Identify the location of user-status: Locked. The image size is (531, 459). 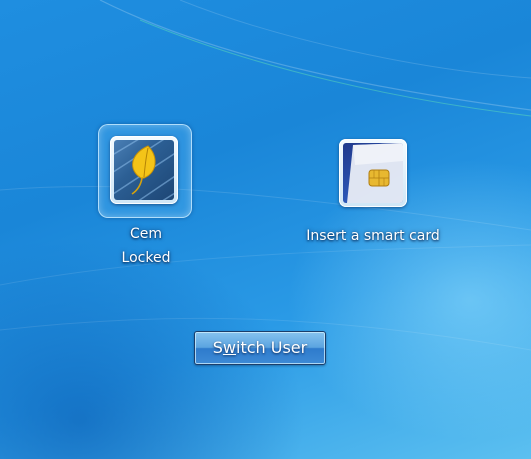
(146, 258).